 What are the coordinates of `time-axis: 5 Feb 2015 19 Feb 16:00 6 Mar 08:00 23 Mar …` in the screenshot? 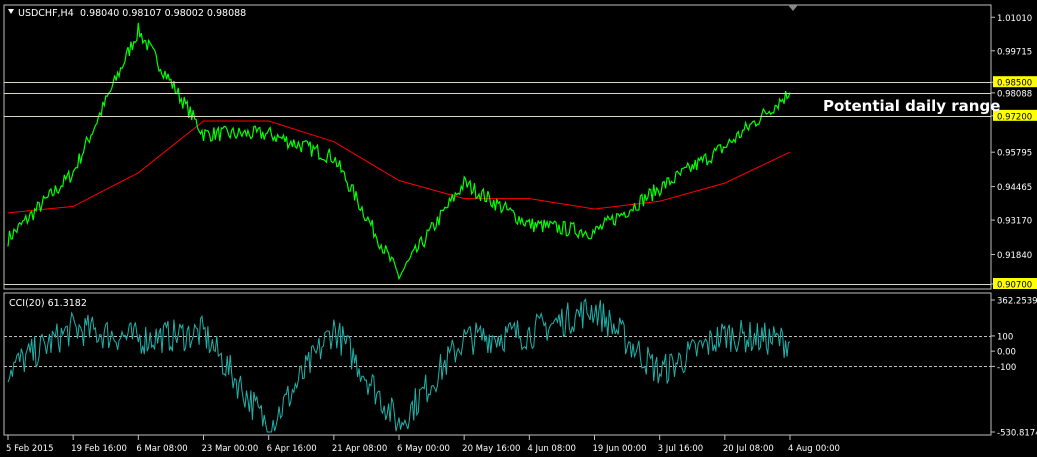 It's located at (423, 444).